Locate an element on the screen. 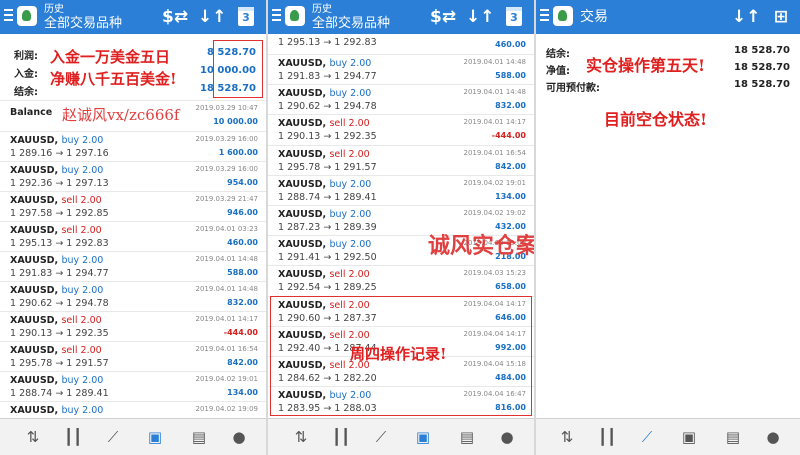 Image resolution: width=800 pixels, height=455 pixels. trade-prices: 1 295.13 → 1 292.83 is located at coordinates (327, 42).